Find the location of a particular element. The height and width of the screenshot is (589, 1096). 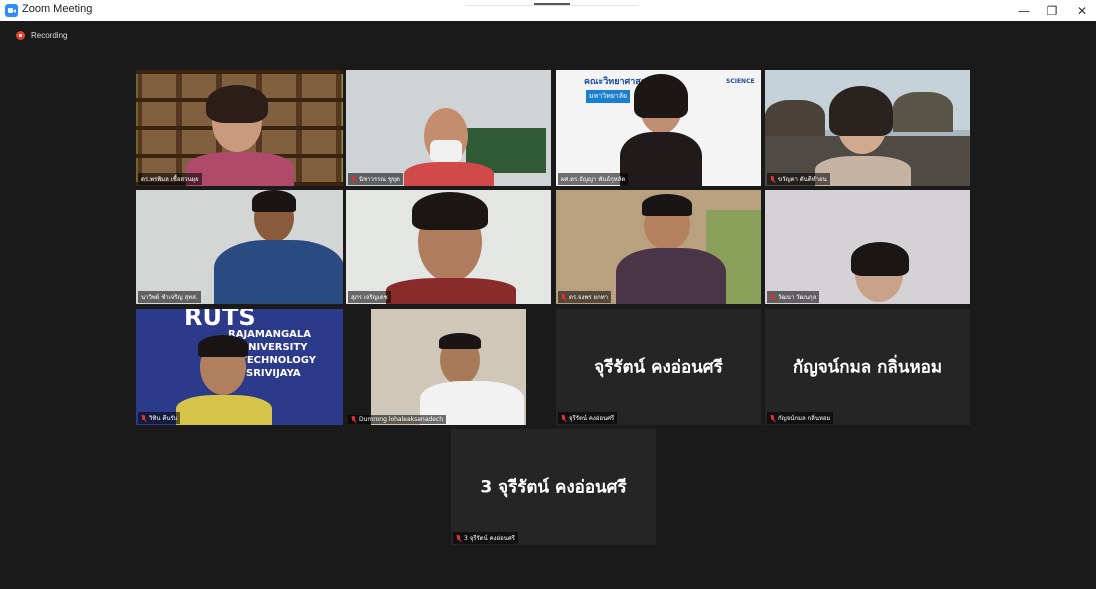

participant-name: จุรีรัตน์ คงอ่อนศรี is located at coordinates (588, 418).